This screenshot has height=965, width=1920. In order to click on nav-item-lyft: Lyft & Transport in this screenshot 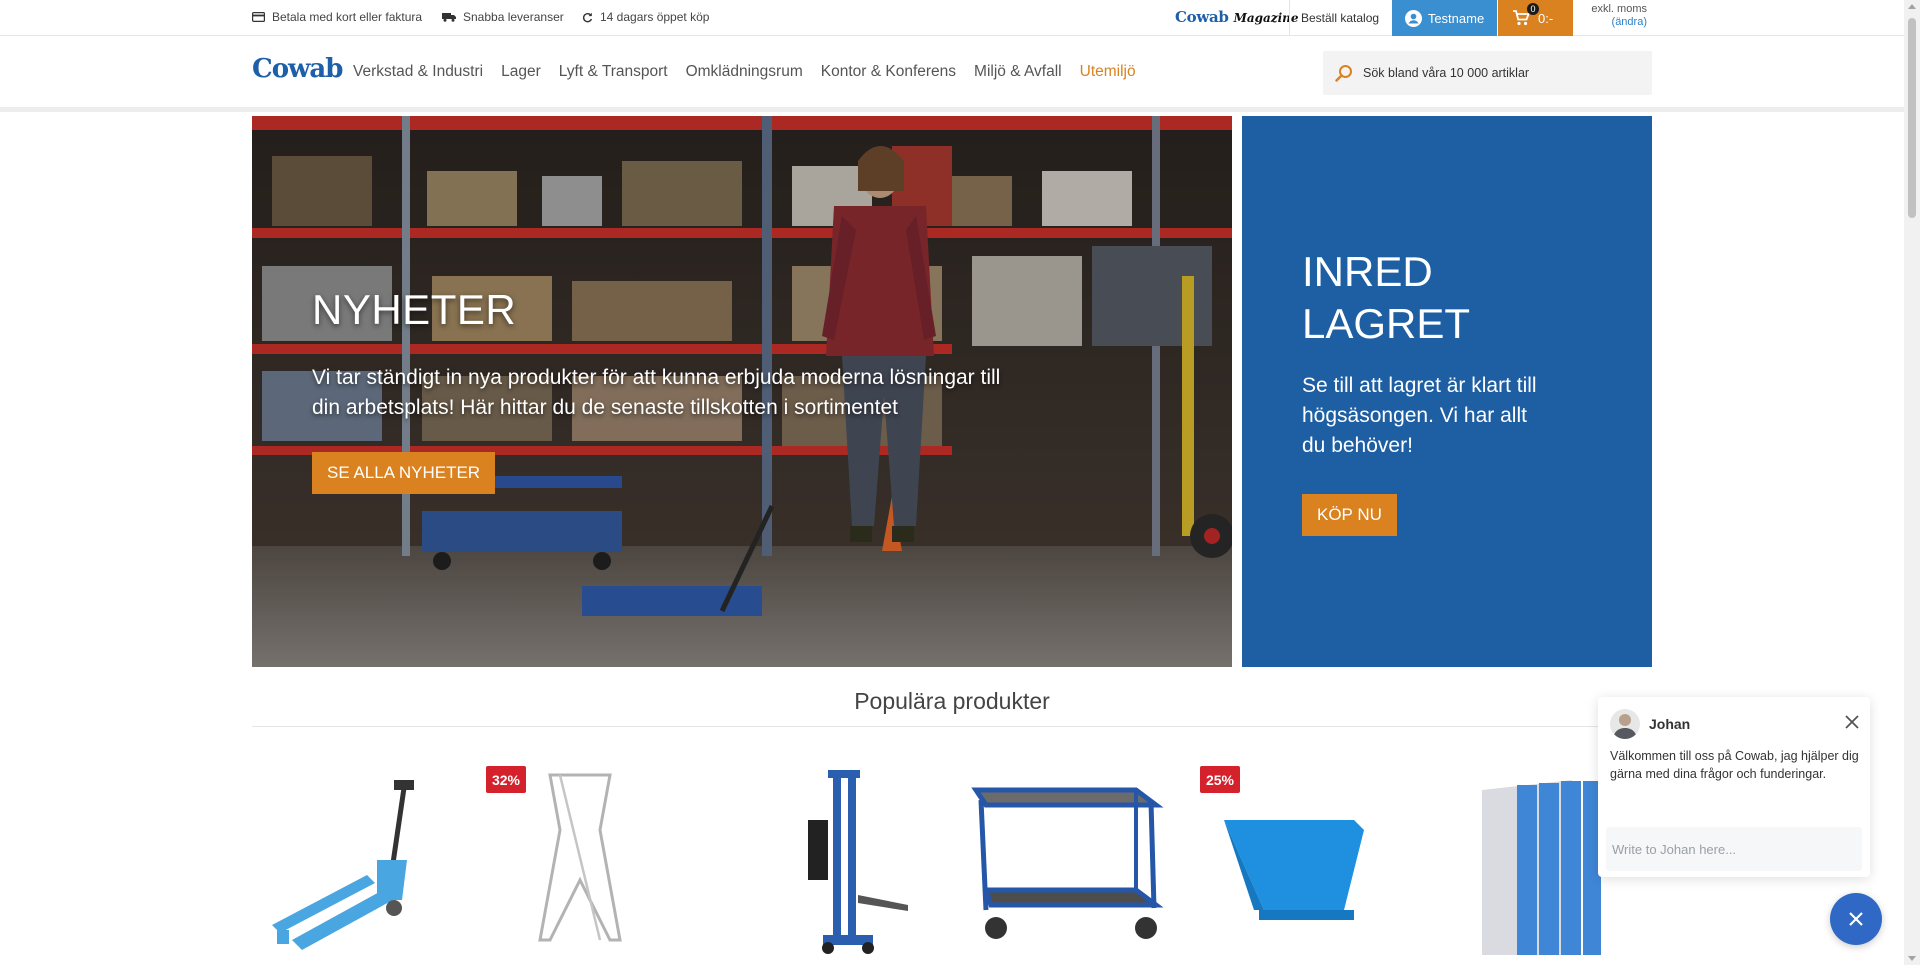, I will do `click(613, 72)`.